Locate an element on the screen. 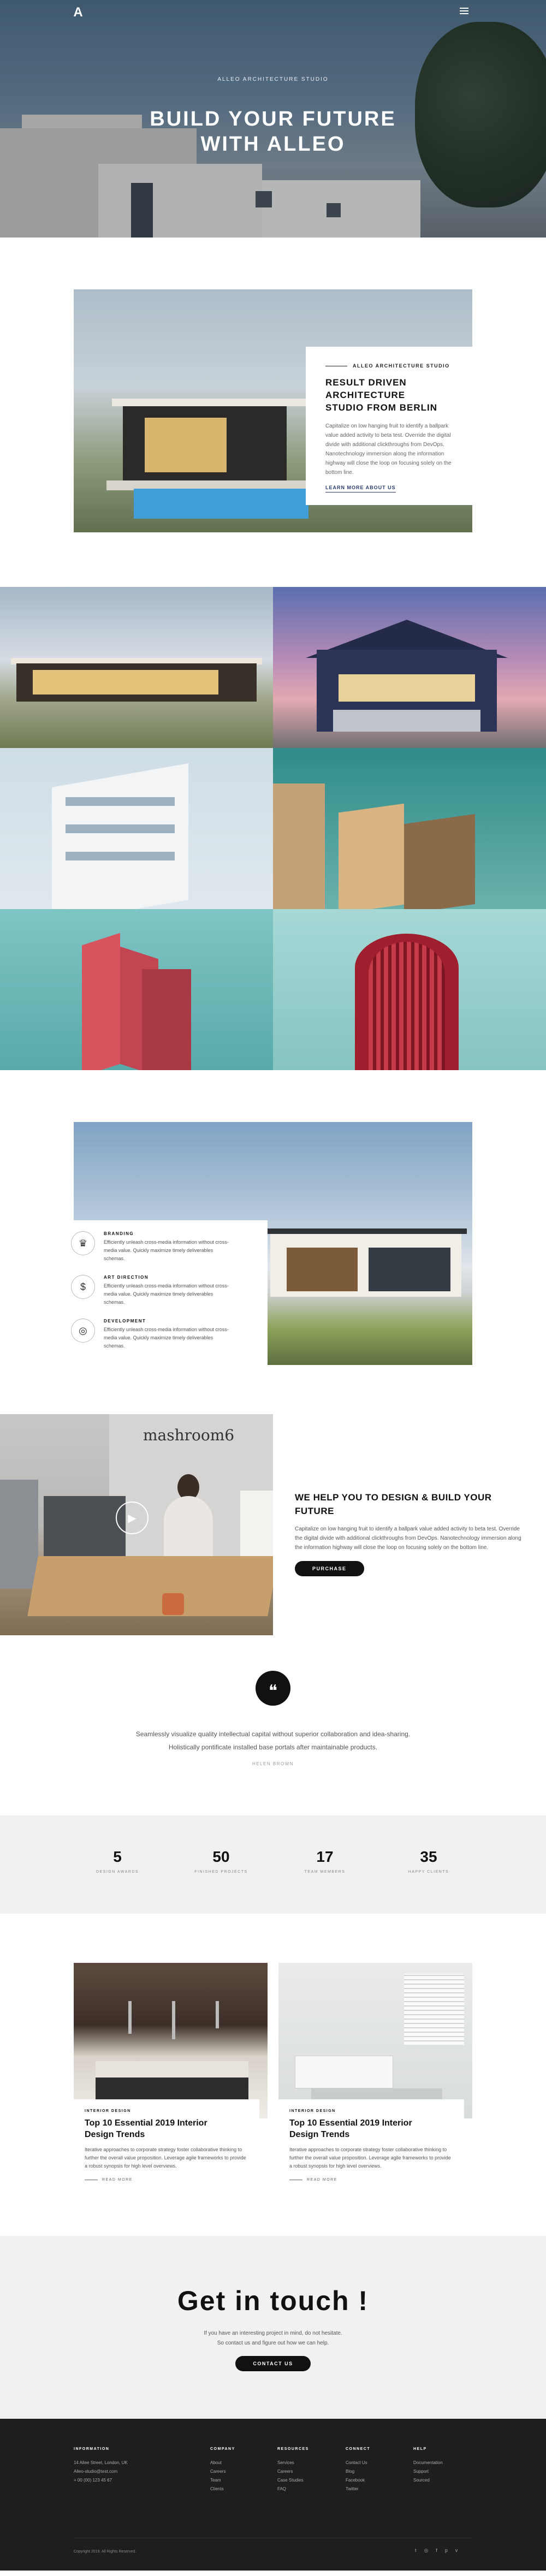 The image size is (546, 2576). crown-icon: ♛ is located at coordinates (83, 1243).